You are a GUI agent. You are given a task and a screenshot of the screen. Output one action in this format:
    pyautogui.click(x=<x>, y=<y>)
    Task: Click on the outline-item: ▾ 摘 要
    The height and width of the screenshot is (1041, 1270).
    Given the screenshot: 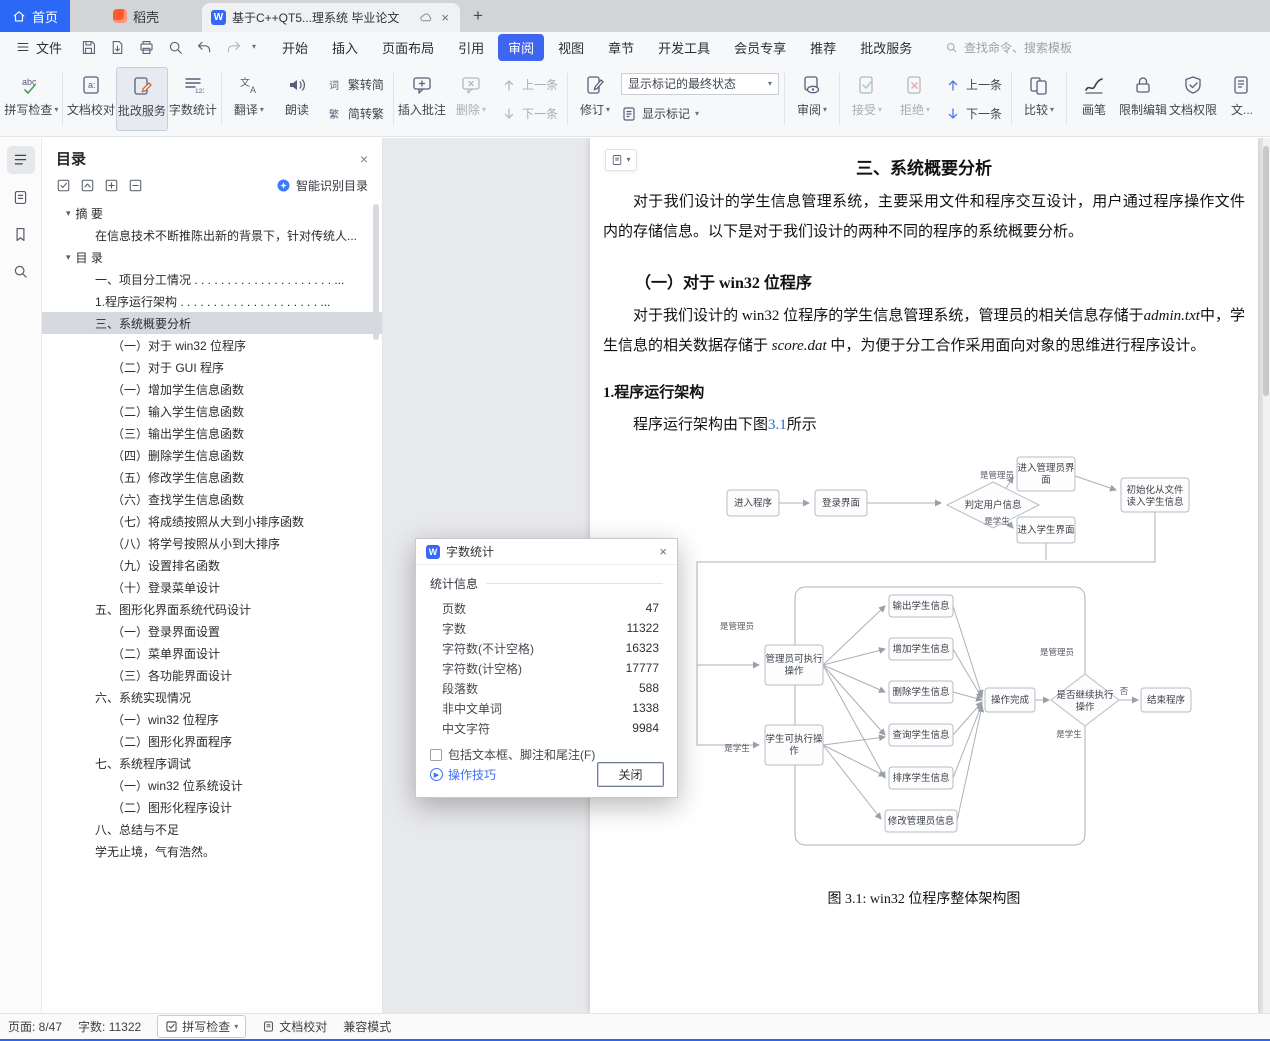 What is the action you would take?
    pyautogui.click(x=212, y=213)
    